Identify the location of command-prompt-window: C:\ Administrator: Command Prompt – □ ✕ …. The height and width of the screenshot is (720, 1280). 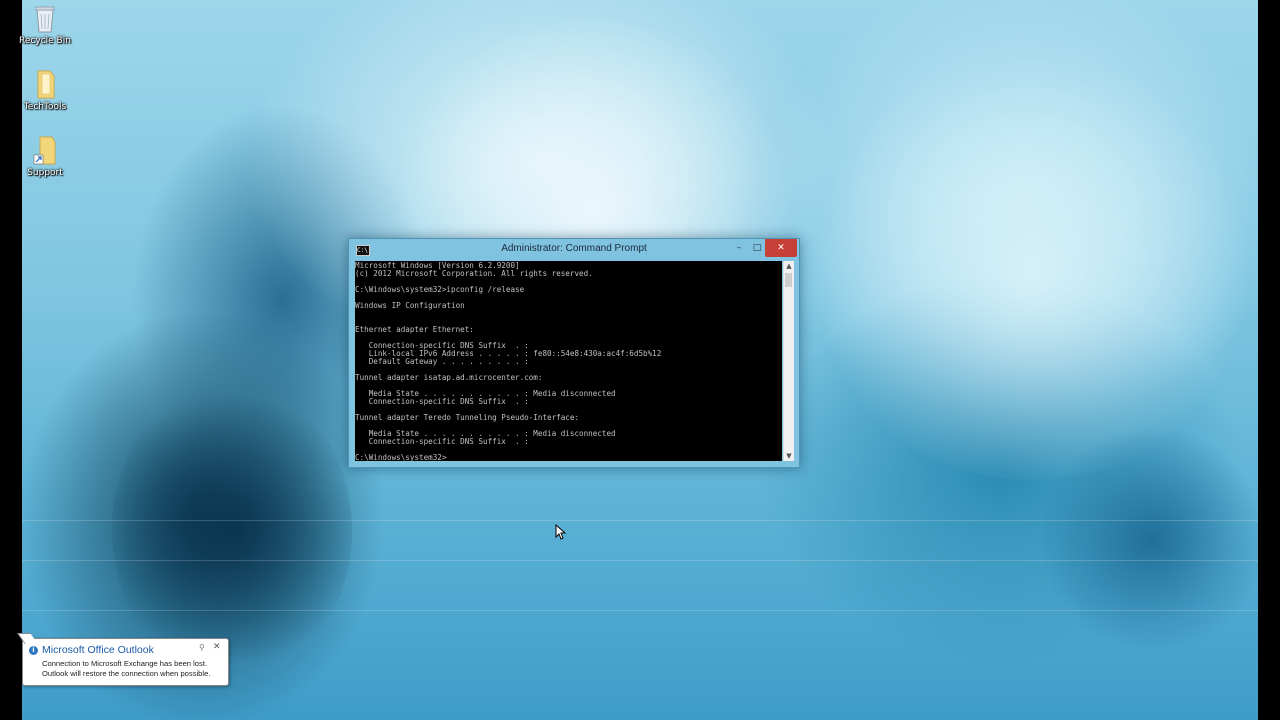
(574, 353).